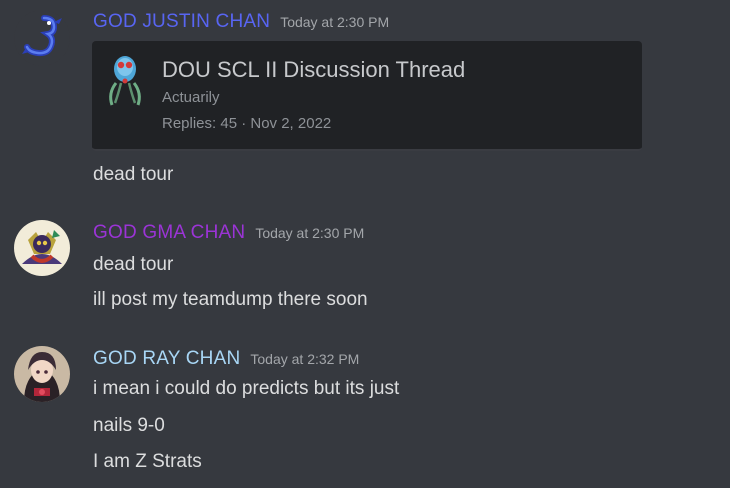  I want to click on username: GOD RAY CHAN, so click(166, 358).